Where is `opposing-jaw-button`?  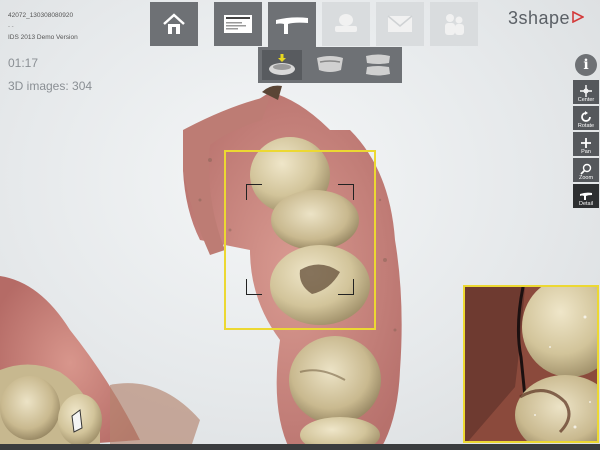
opposing-jaw-button is located at coordinates (330, 65).